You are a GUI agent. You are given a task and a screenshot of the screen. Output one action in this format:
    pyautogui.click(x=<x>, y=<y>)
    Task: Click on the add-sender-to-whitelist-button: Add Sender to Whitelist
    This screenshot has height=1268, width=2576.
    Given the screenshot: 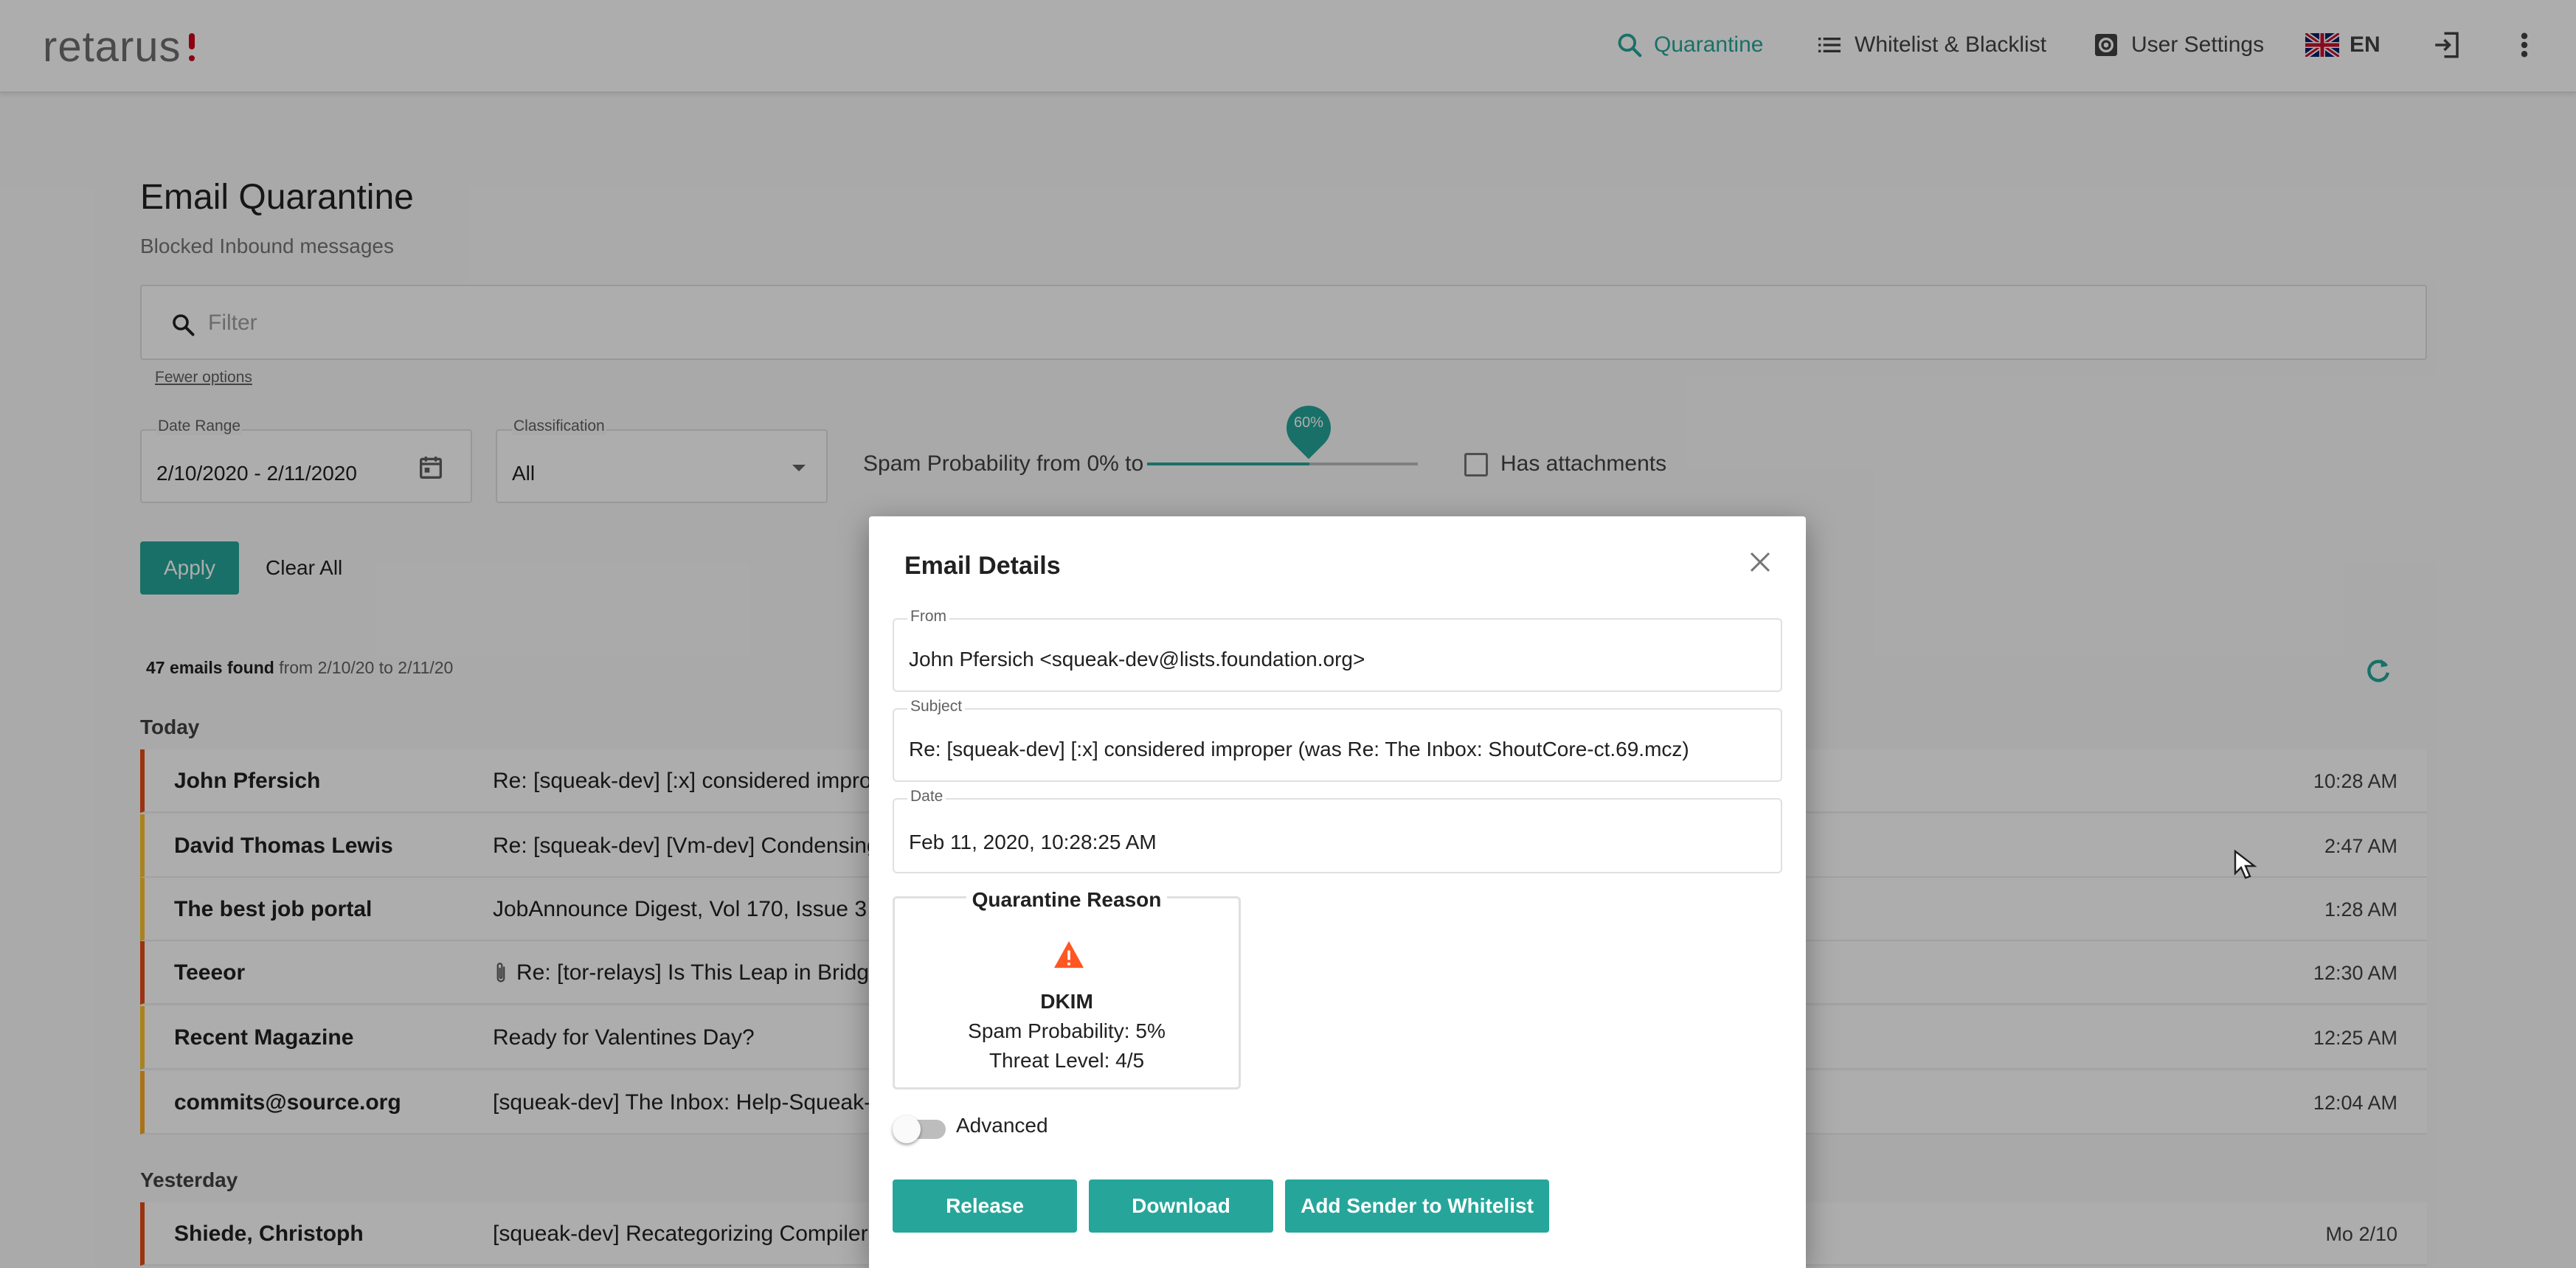 What is the action you would take?
    pyautogui.click(x=1417, y=1206)
    